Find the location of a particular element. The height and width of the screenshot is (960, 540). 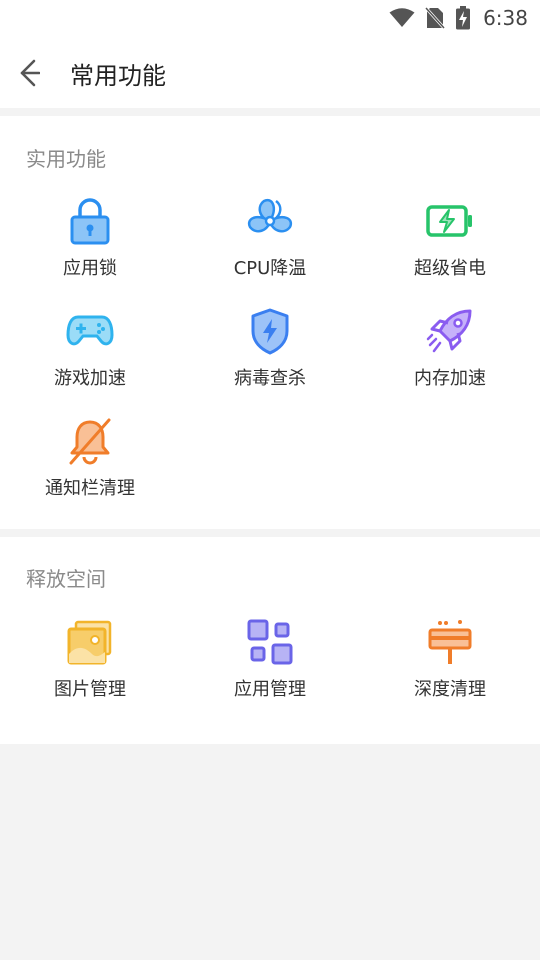

no-sim-icon is located at coordinates (435, 18).